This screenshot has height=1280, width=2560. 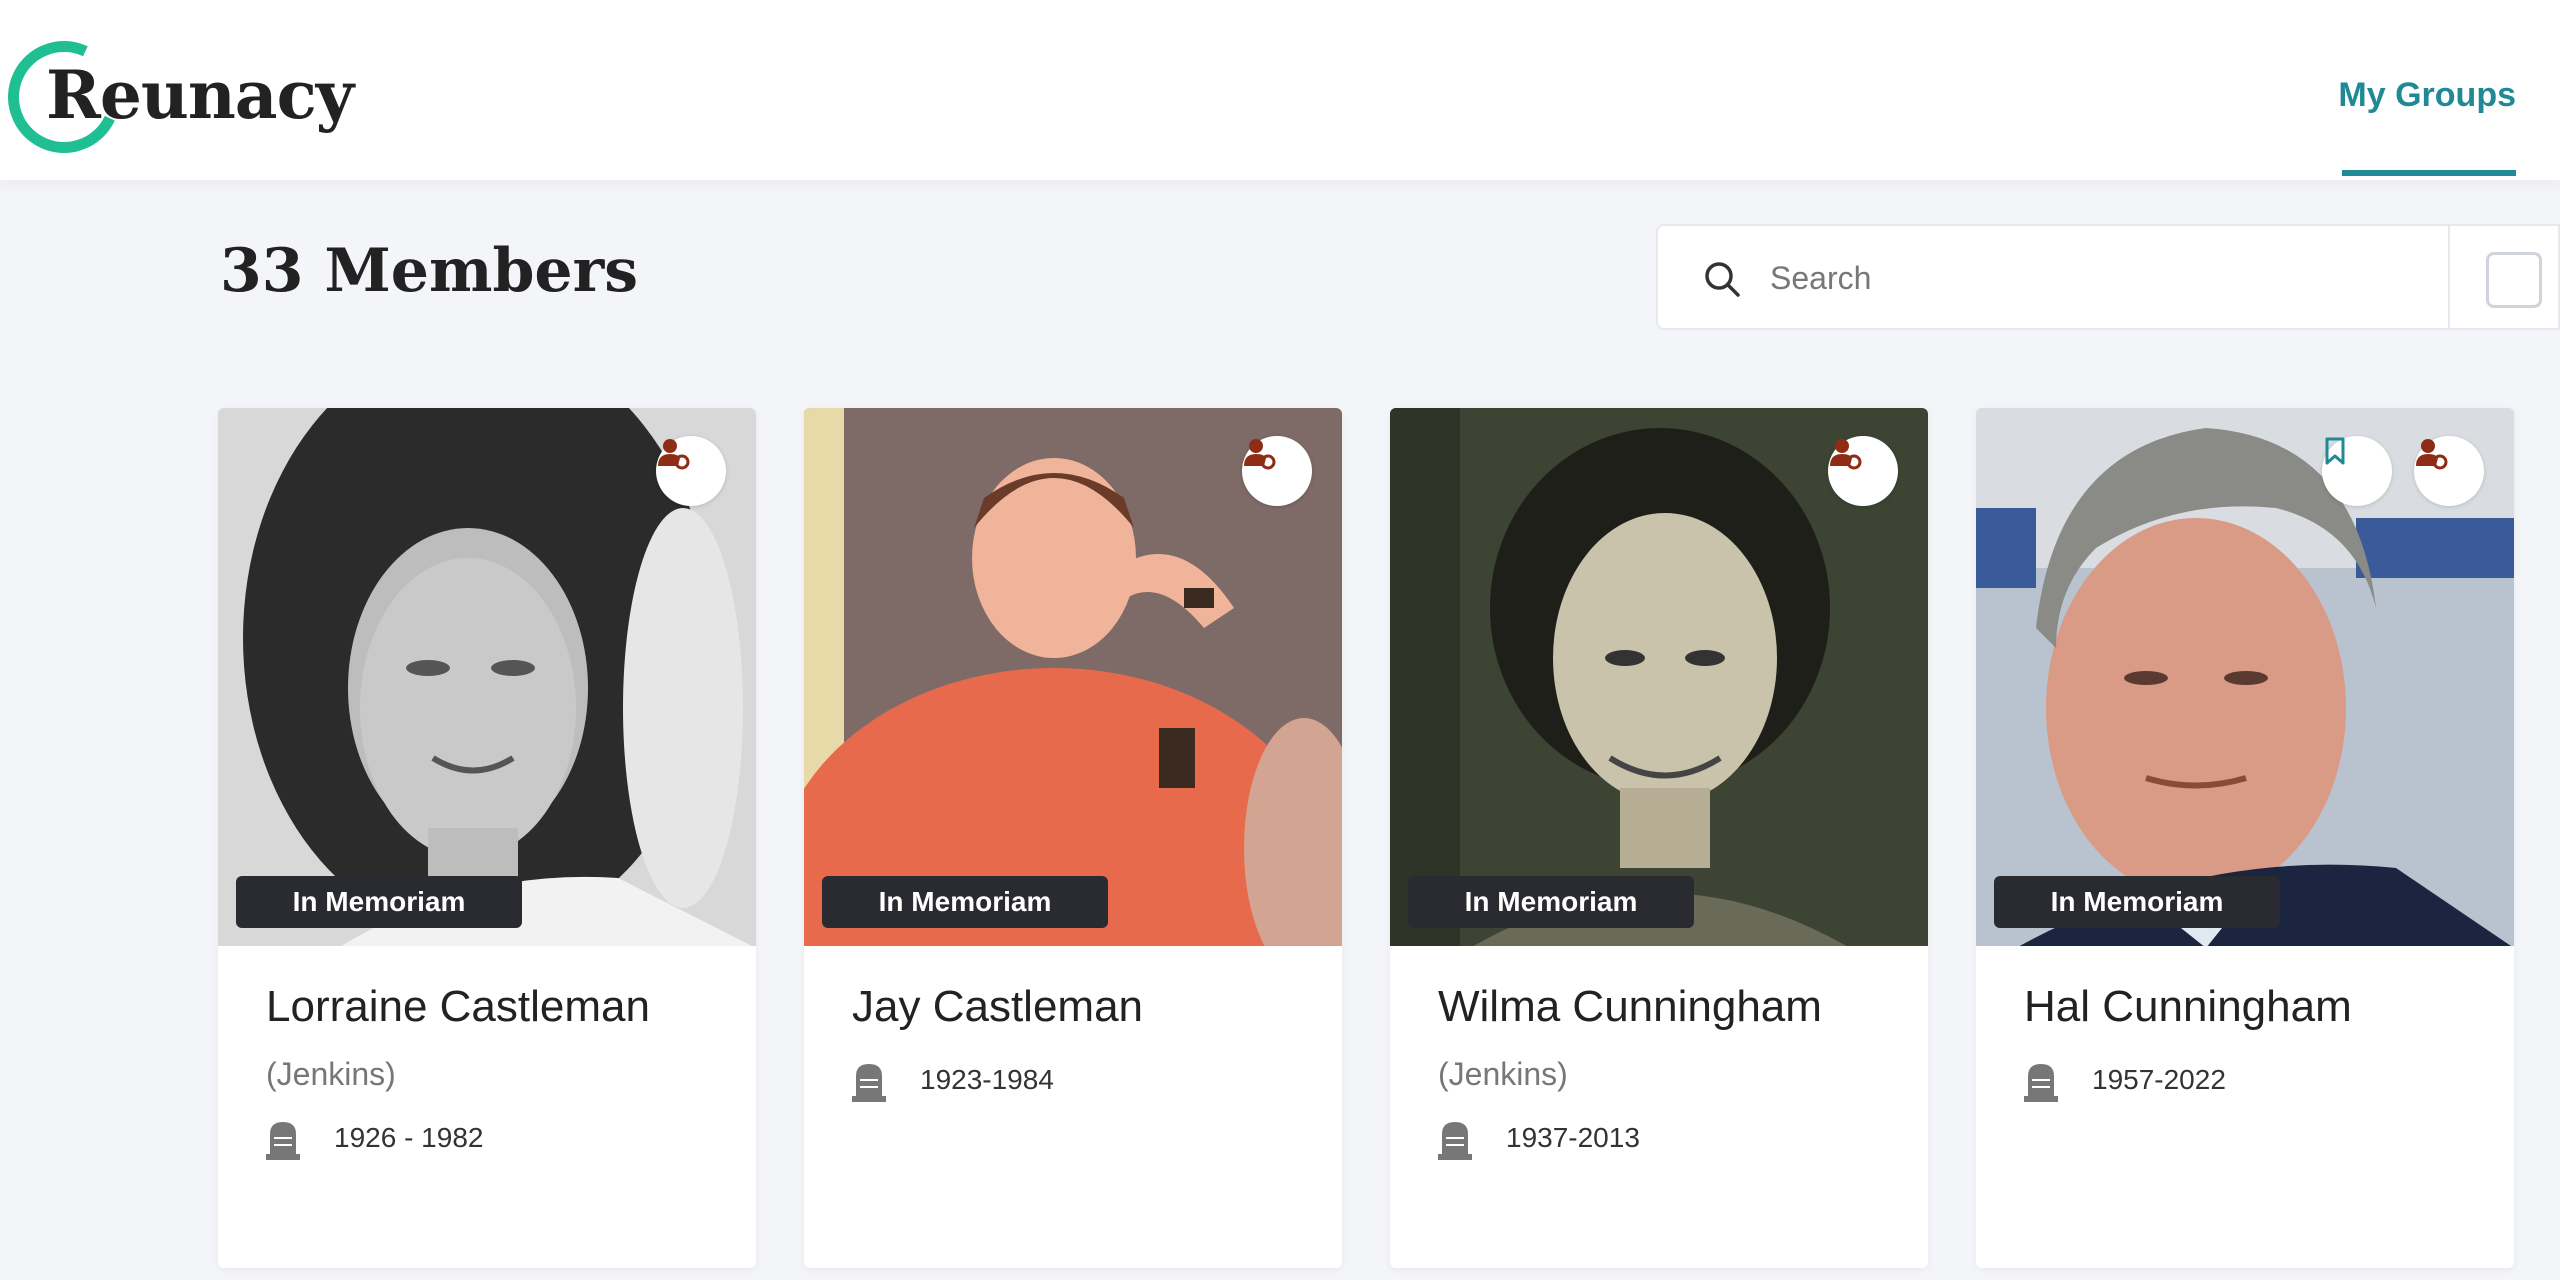 What do you see at coordinates (429, 271) in the screenshot?
I see `page-title: 33 Members` at bounding box center [429, 271].